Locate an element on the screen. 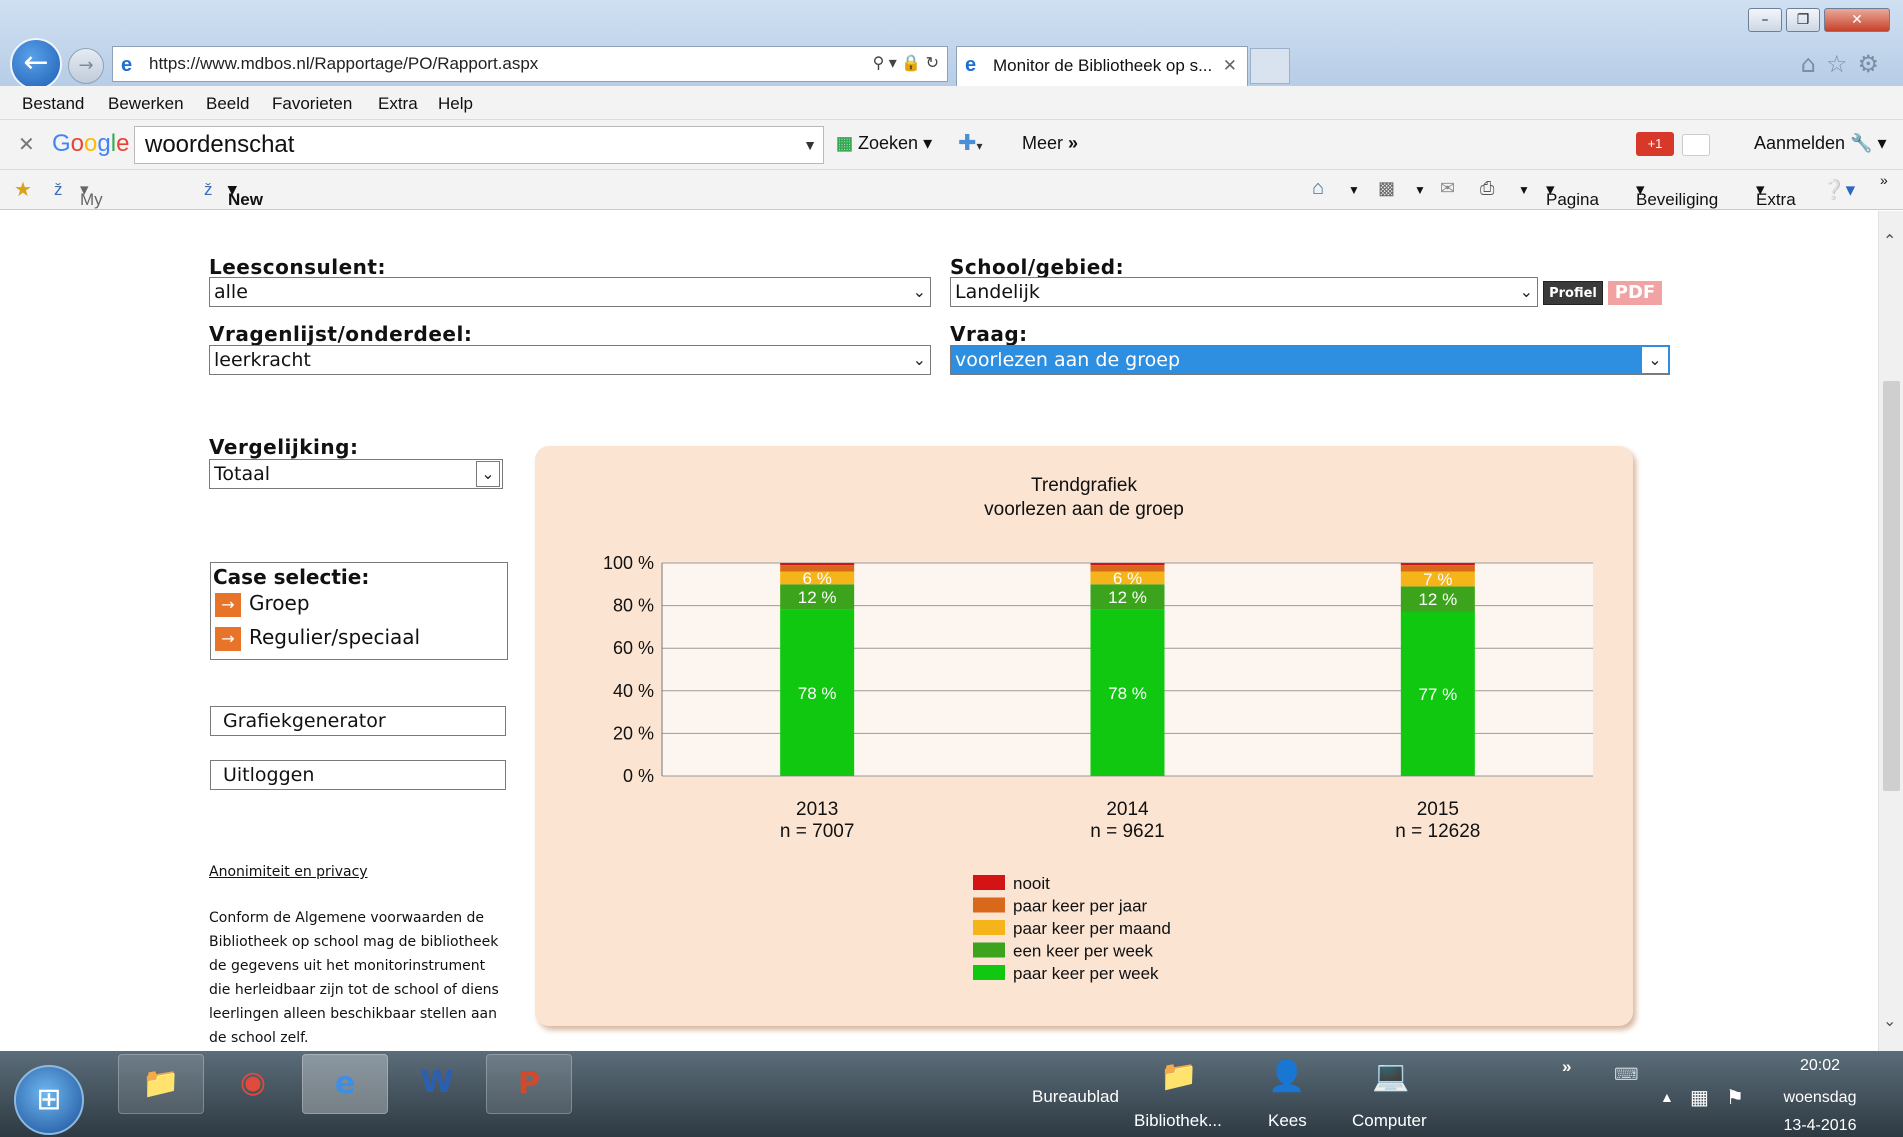 The image size is (1903, 1137). google-search-button: ▦ Zoeken ▾ is located at coordinates (884, 143).